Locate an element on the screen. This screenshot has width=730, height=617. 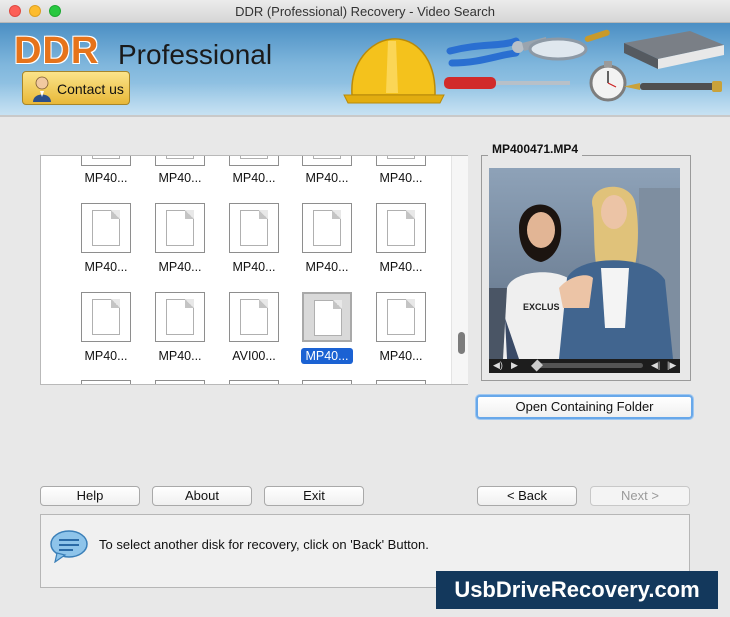
two-women-photo: EXCLUS is located at coordinates (584, 263).